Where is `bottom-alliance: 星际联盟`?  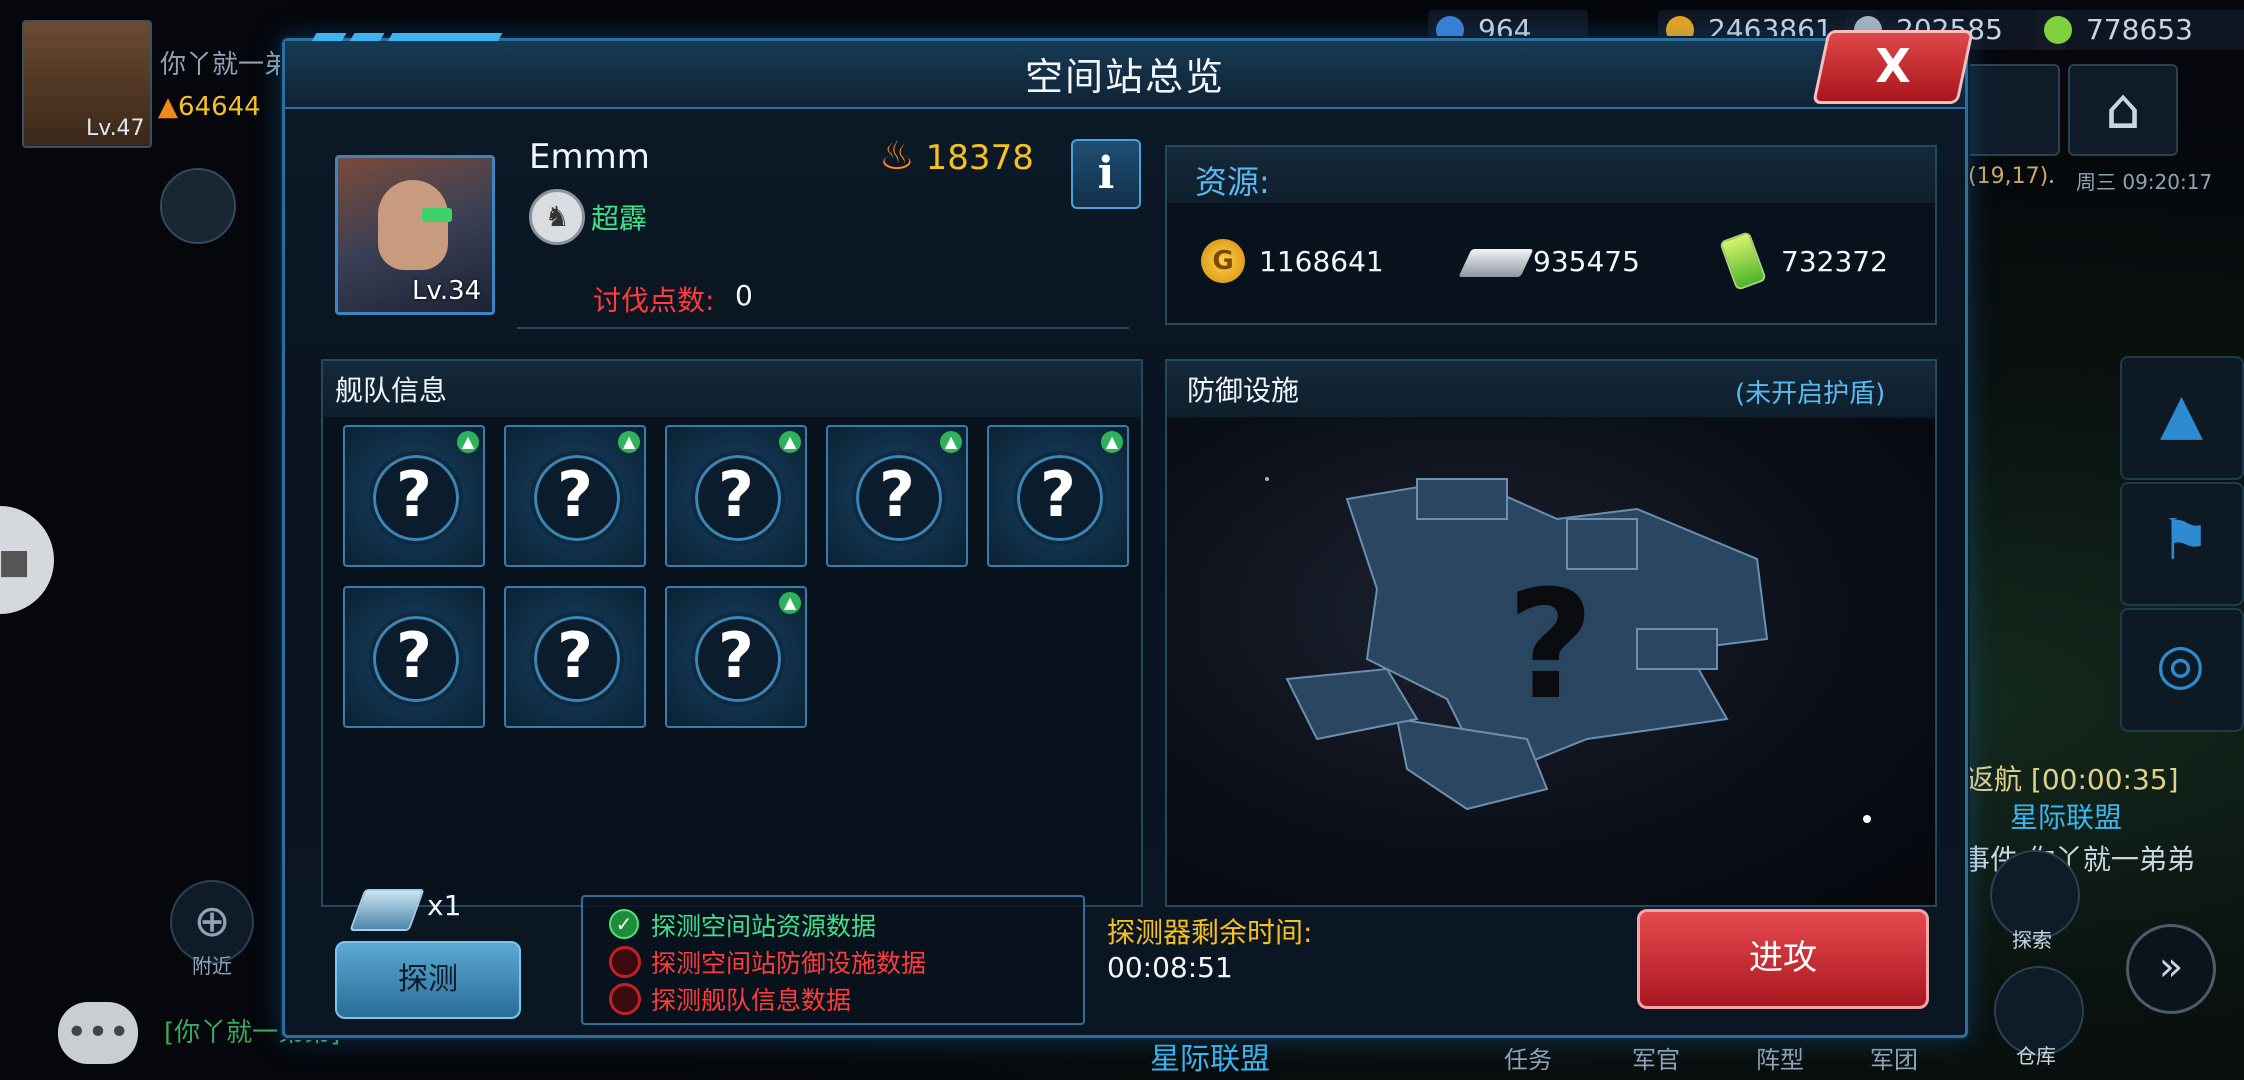
bottom-alliance: 星际联盟 is located at coordinates (1210, 1059).